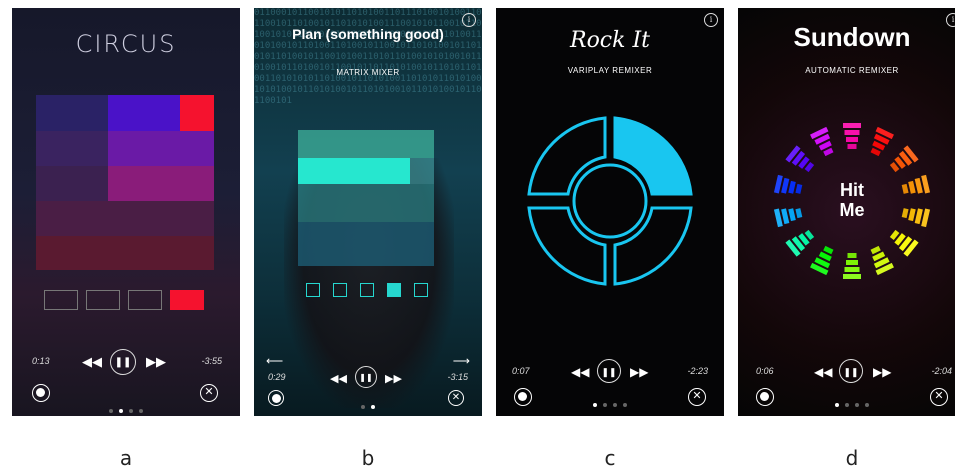 The width and height of the screenshot is (955, 470). What do you see at coordinates (852, 210) in the screenshot?
I see `hit-me-line2: Me` at bounding box center [852, 210].